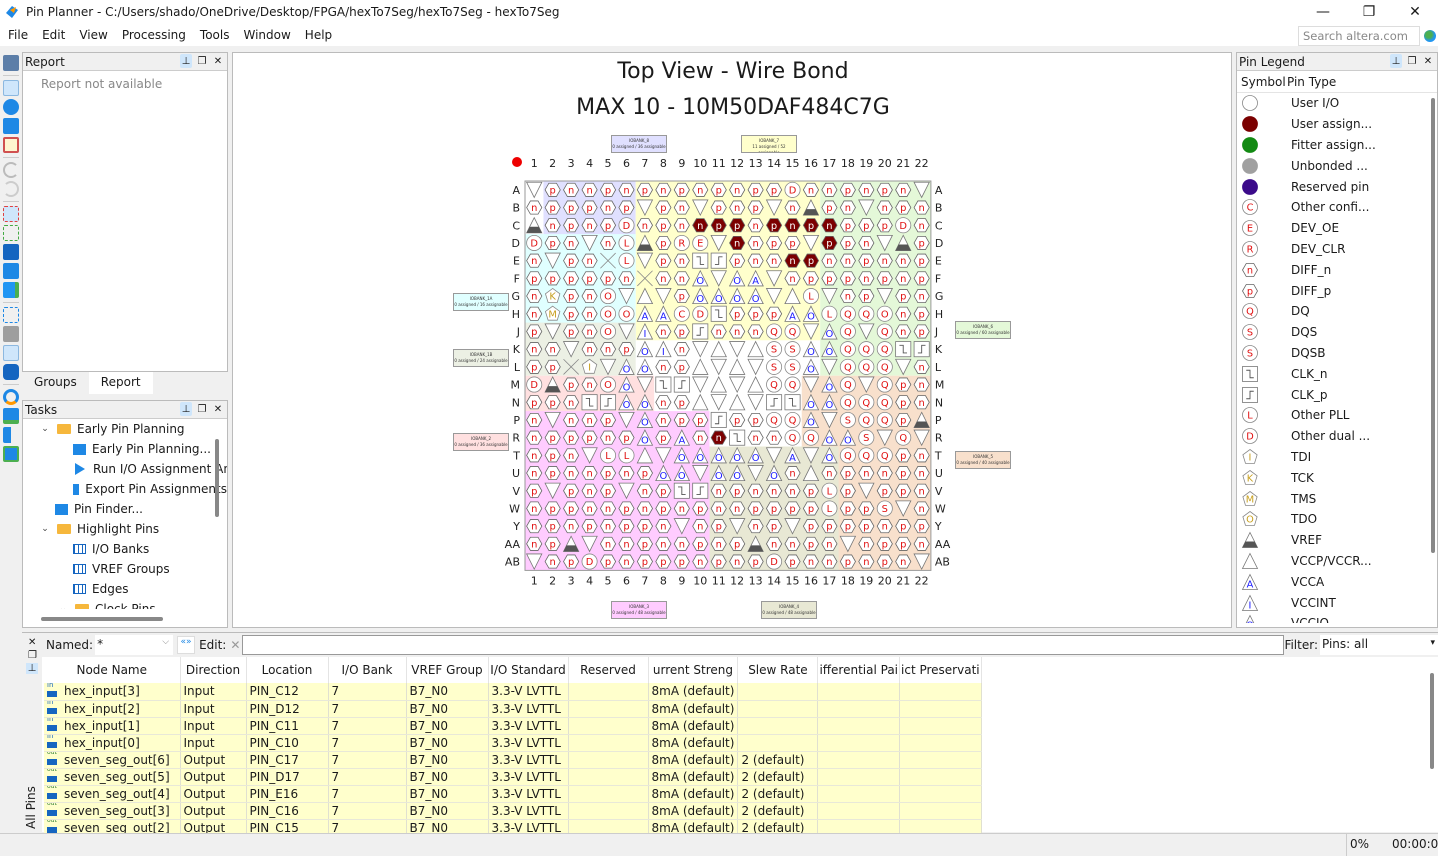  Describe the element at coordinates (663, 331) in the screenshot. I see `pin-J8: n` at that location.